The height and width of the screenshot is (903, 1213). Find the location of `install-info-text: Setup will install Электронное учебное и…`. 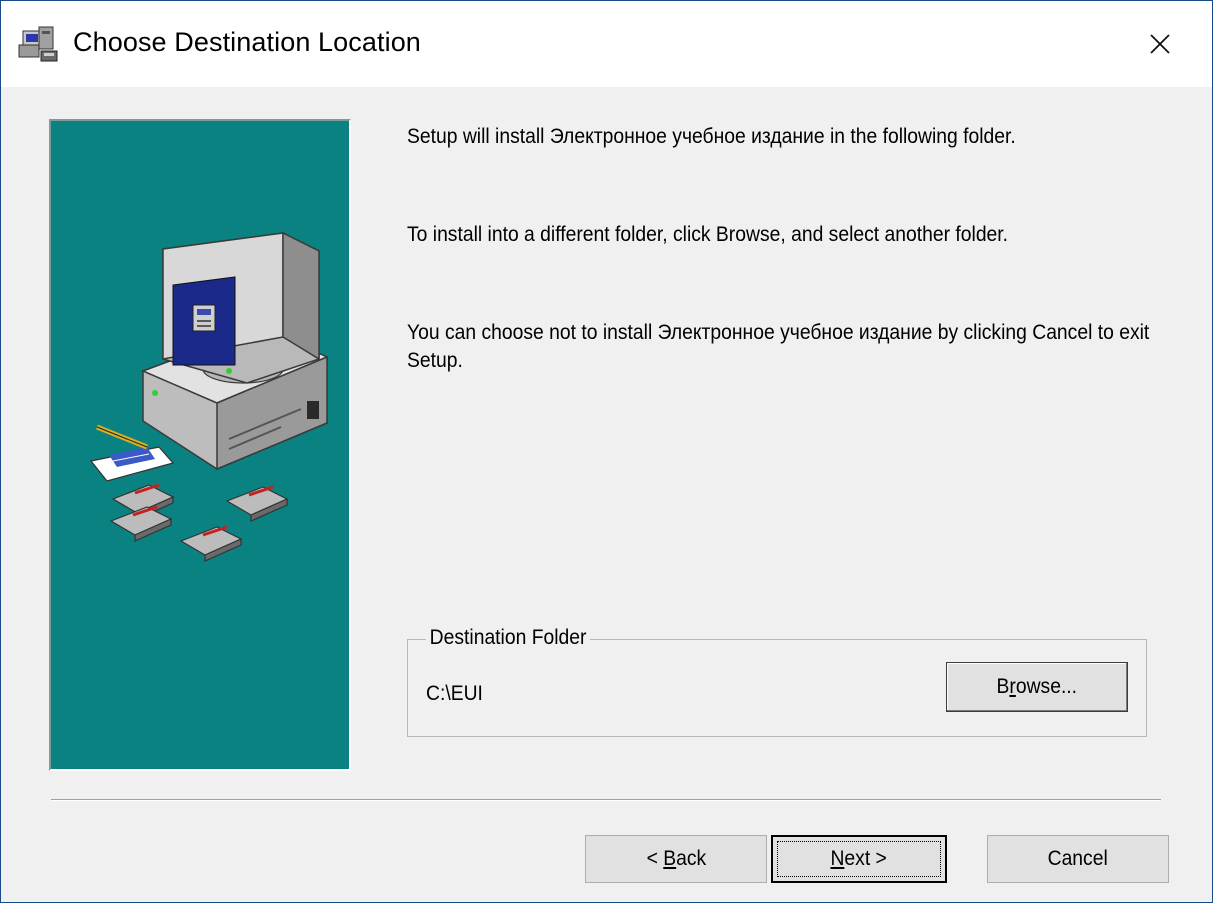

install-info-text: Setup will install Электронное учебное и… is located at coordinates (711, 136).